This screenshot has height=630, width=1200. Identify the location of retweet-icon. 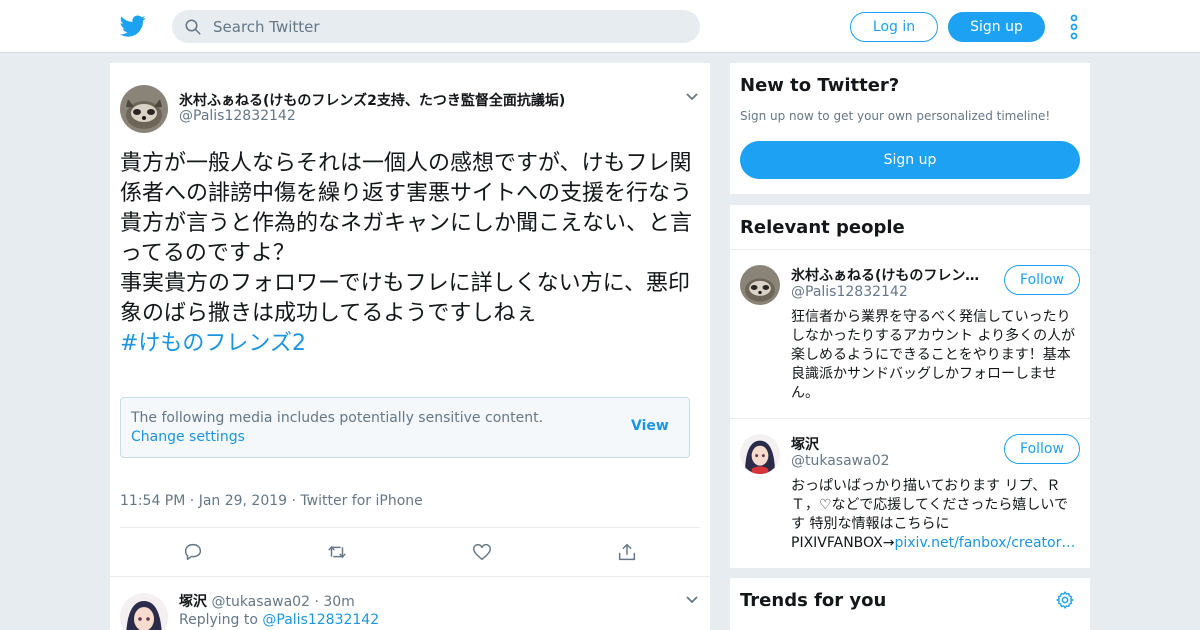
(337, 552).